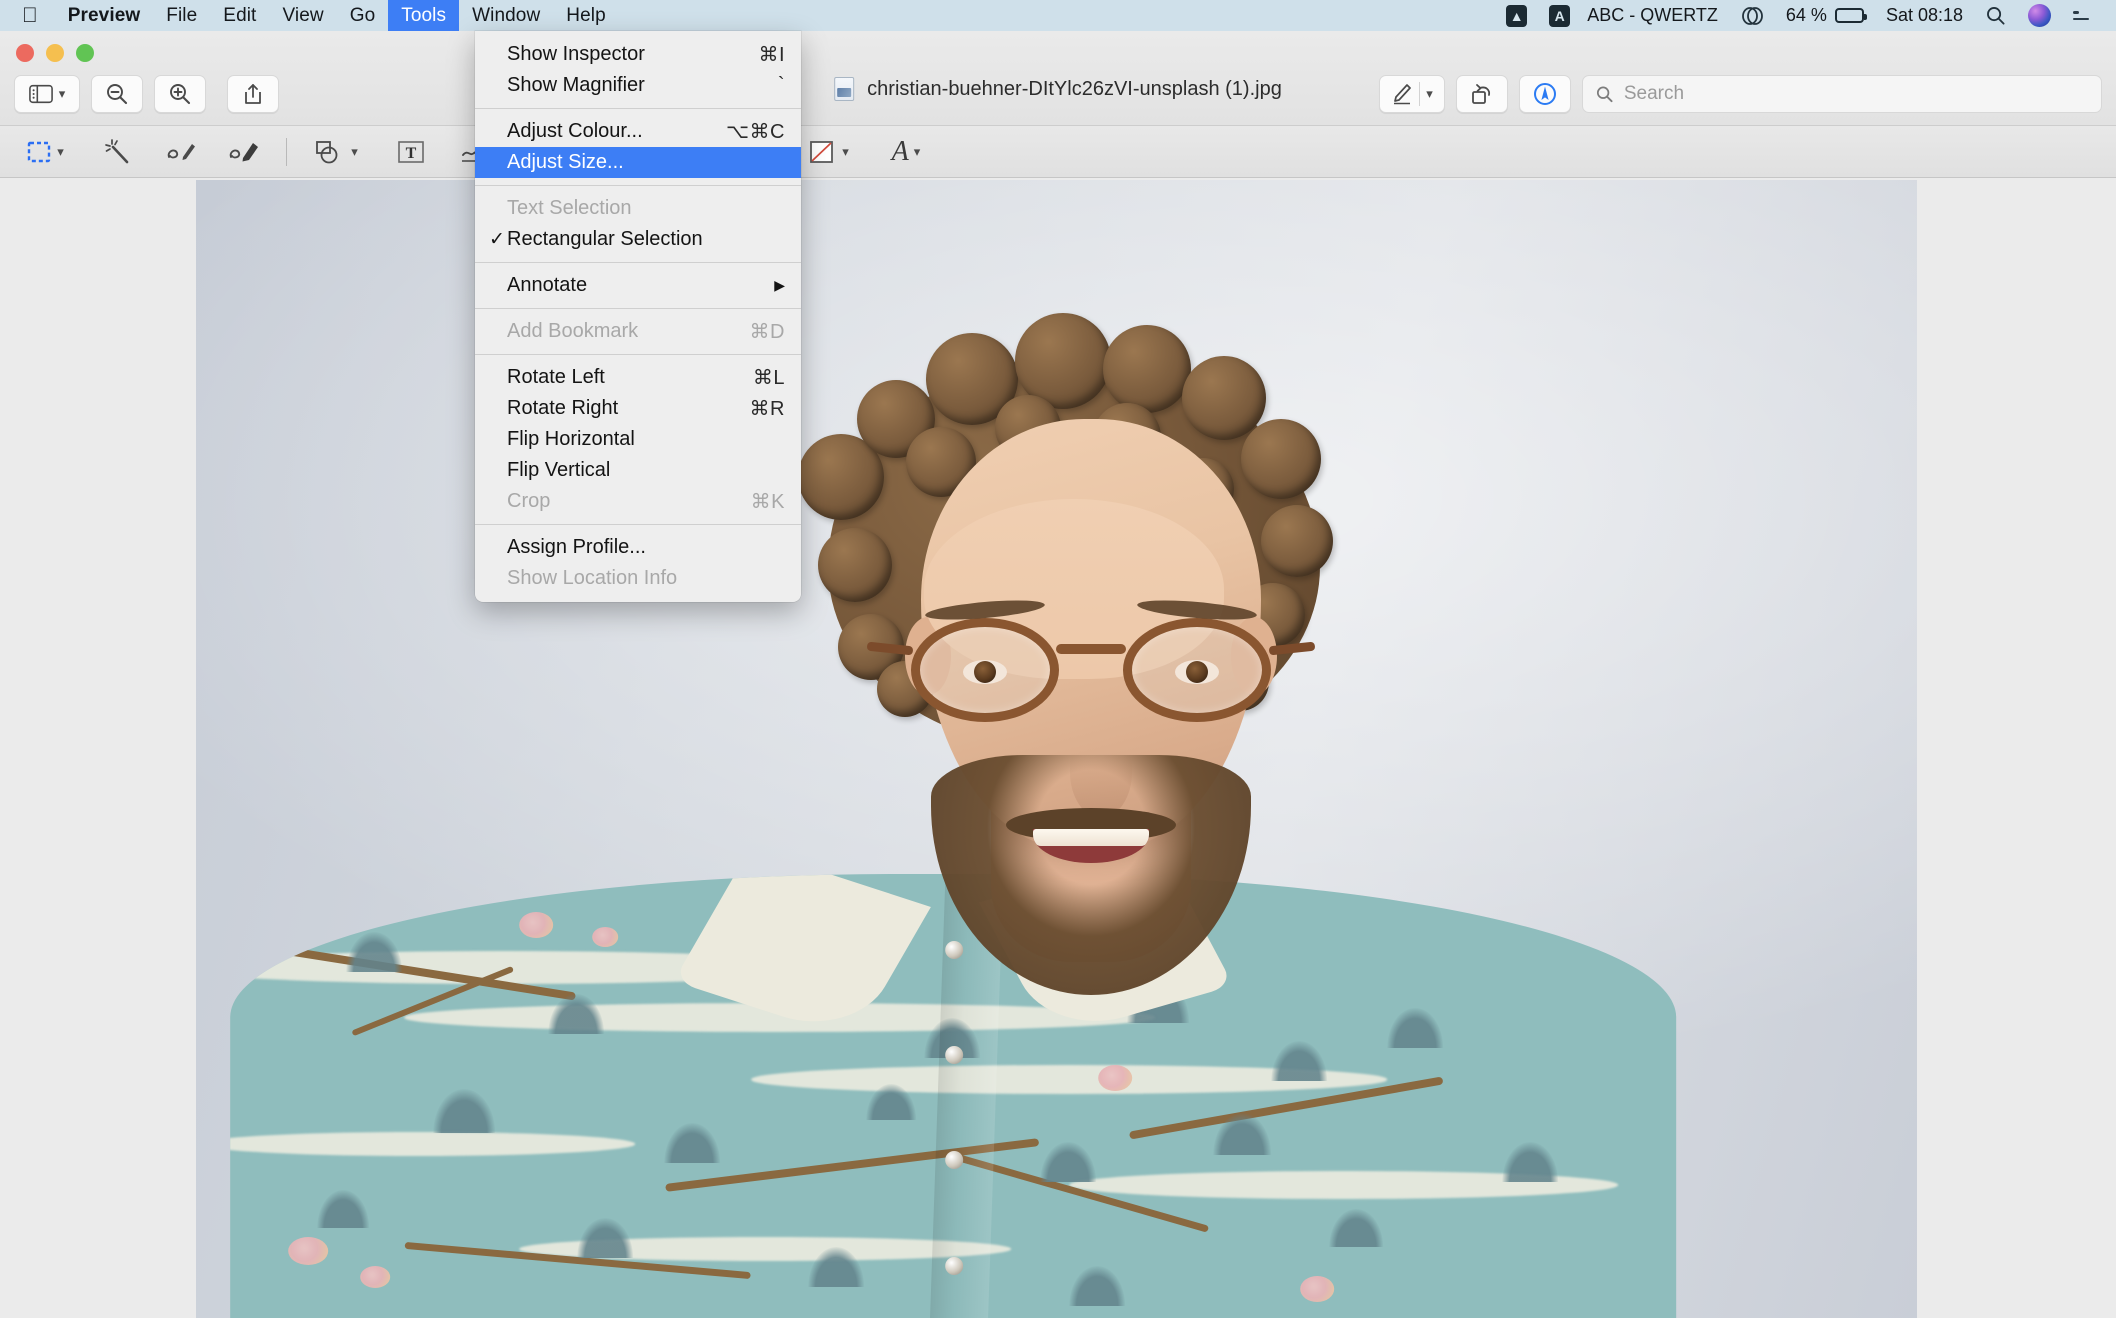  I want to click on search-field, so click(1842, 94).